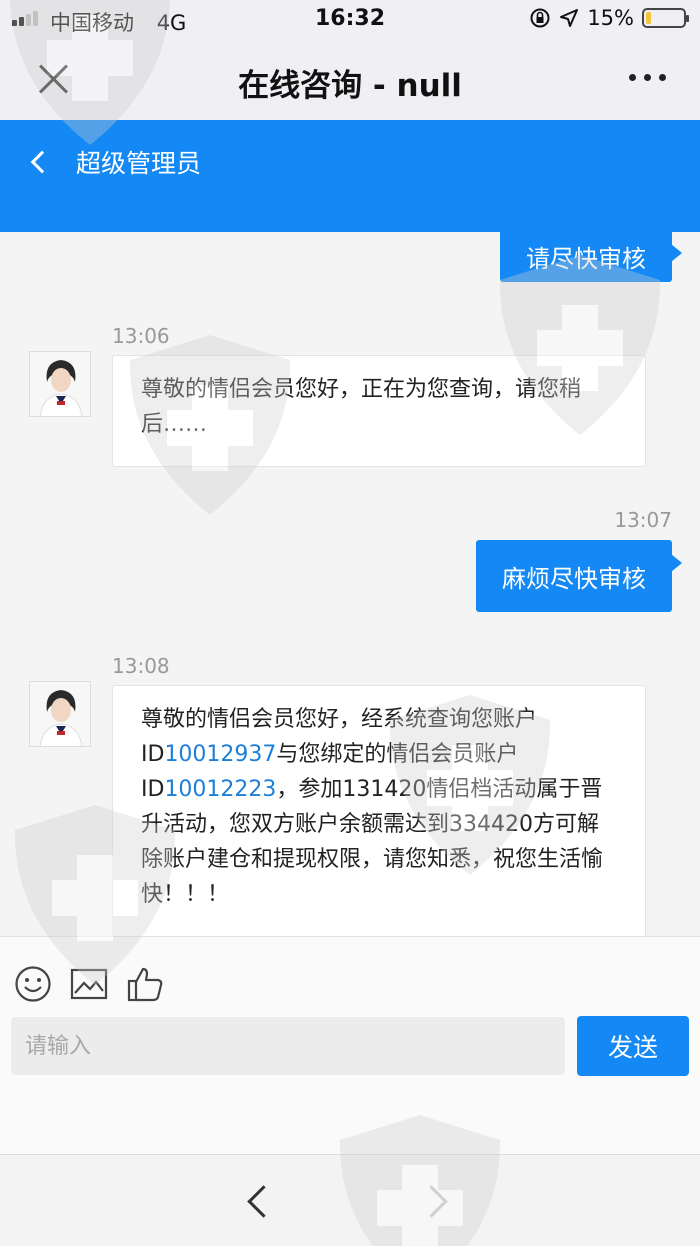 The image size is (700, 1246). I want to click on outgoing-message: 麻烦尽快审核, so click(579, 576).